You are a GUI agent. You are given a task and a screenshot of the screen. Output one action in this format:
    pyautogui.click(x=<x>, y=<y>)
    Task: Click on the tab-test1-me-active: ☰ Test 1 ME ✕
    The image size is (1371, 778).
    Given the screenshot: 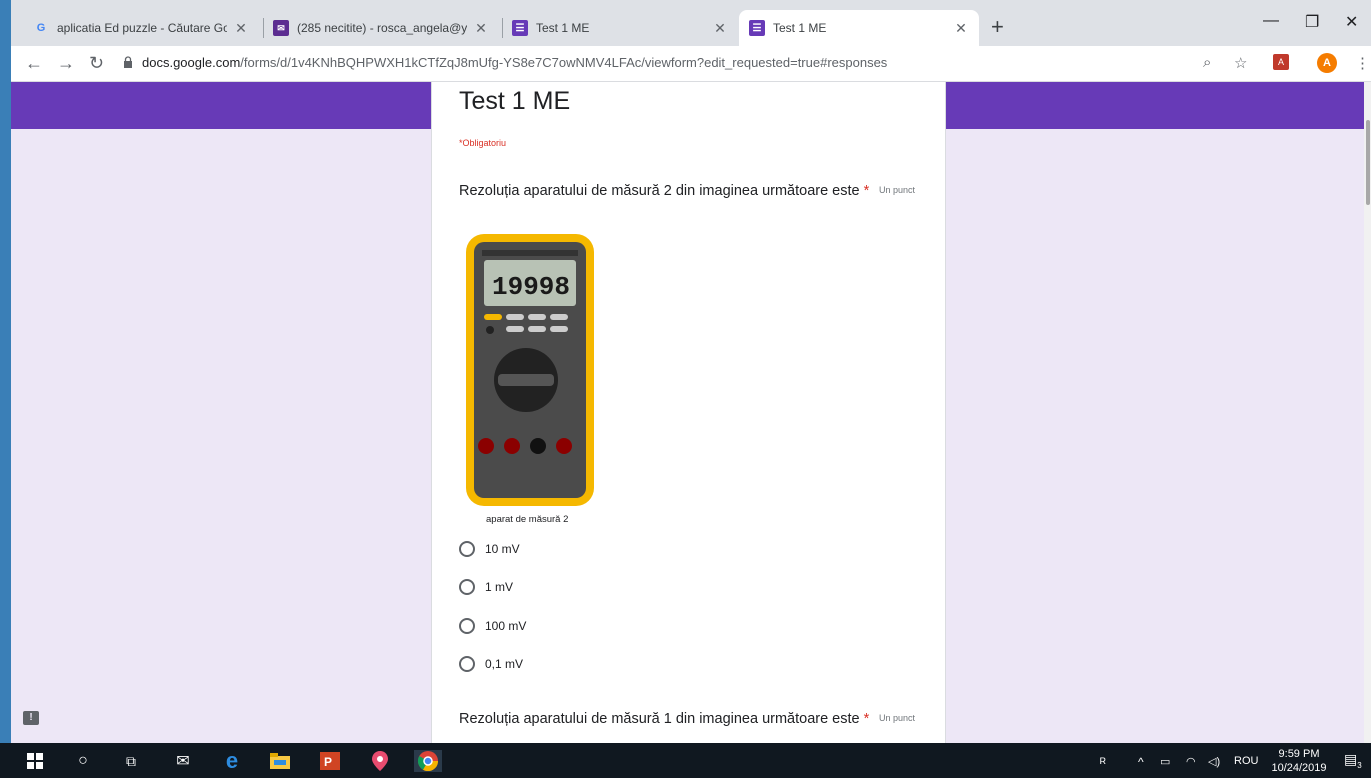 What is the action you would take?
    pyautogui.click(x=859, y=28)
    